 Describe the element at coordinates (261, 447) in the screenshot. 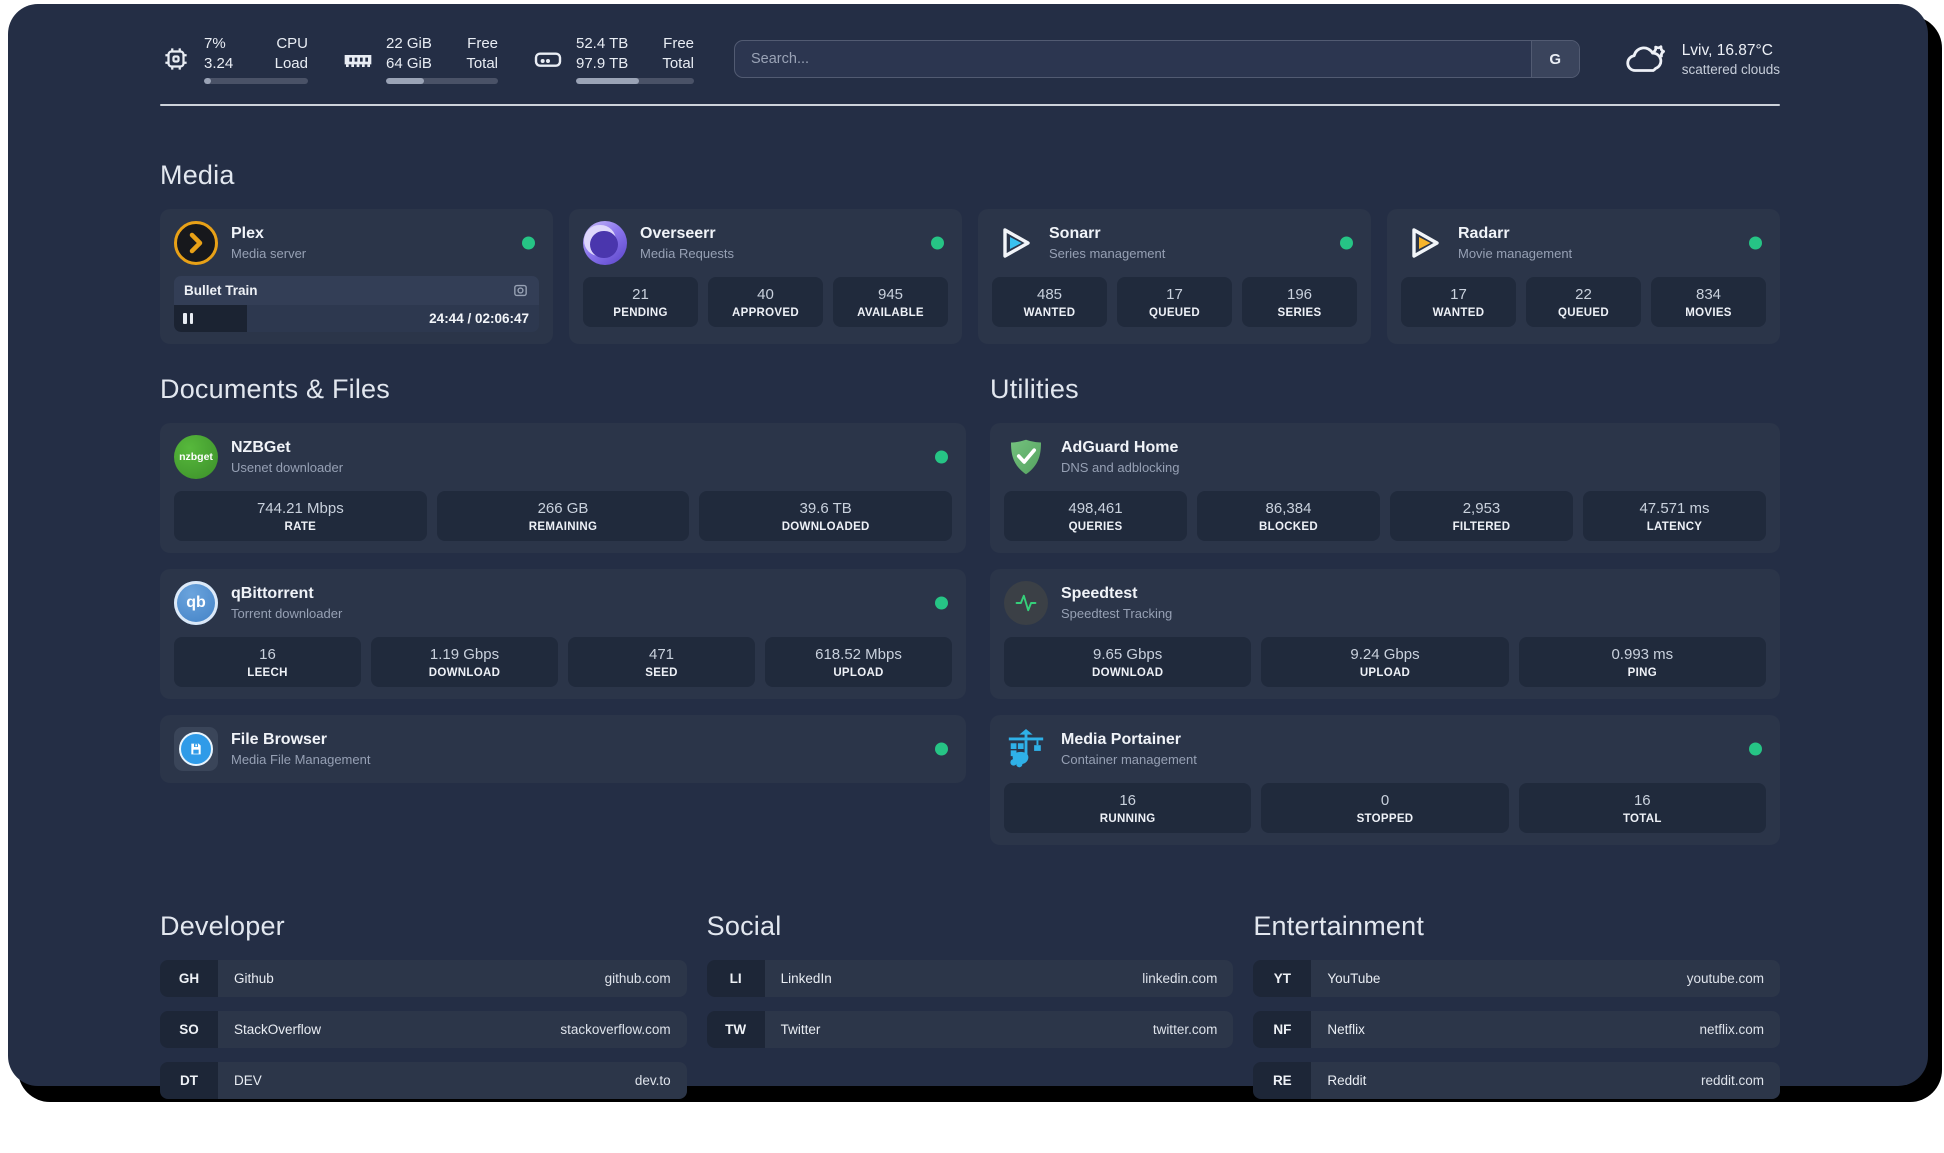

I see `app-name: NZBGet` at that location.